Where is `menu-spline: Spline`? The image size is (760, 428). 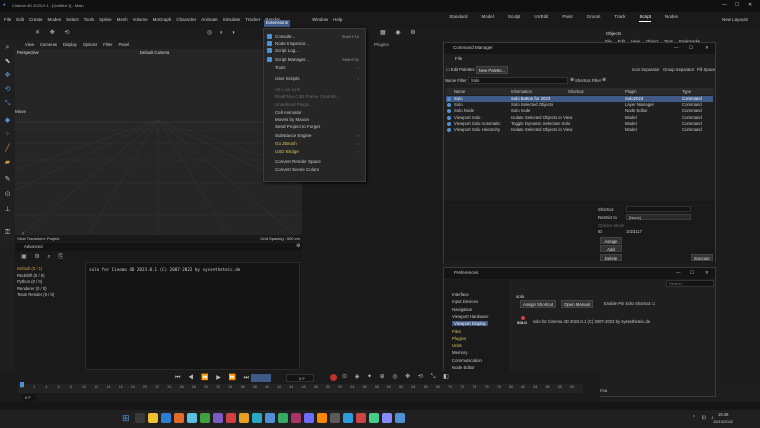
menu-spline: Spline is located at coordinates (105, 19).